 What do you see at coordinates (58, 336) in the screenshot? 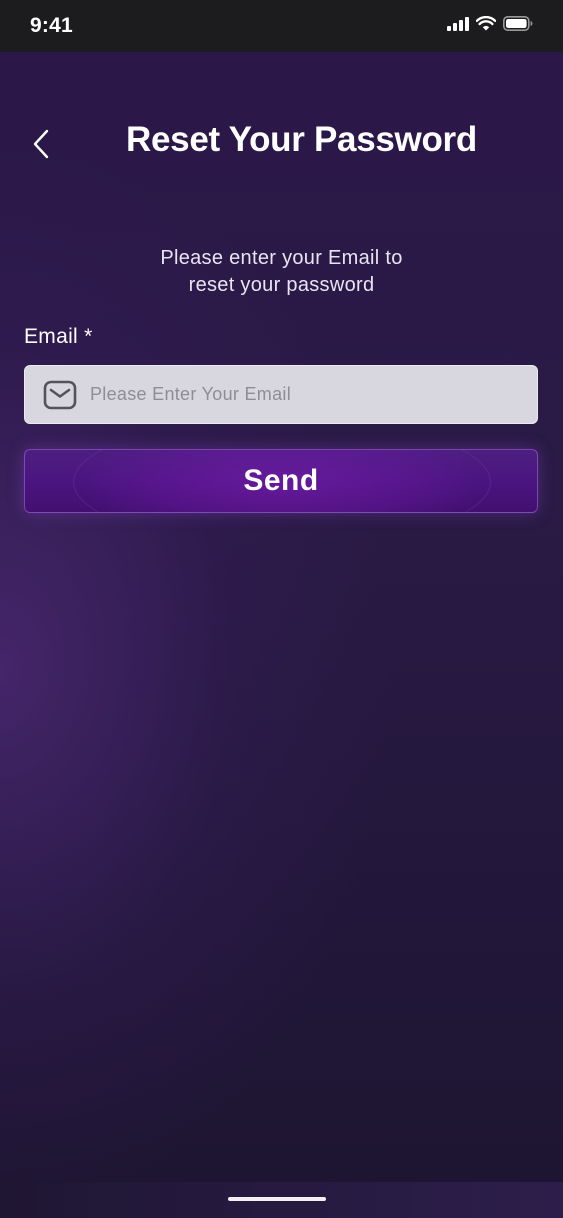
I see `email-label: Email *` at bounding box center [58, 336].